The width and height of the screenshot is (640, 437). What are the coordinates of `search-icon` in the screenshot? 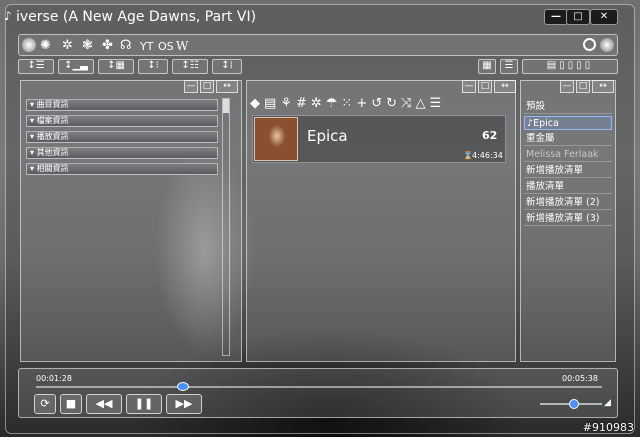 It's located at (589, 44).